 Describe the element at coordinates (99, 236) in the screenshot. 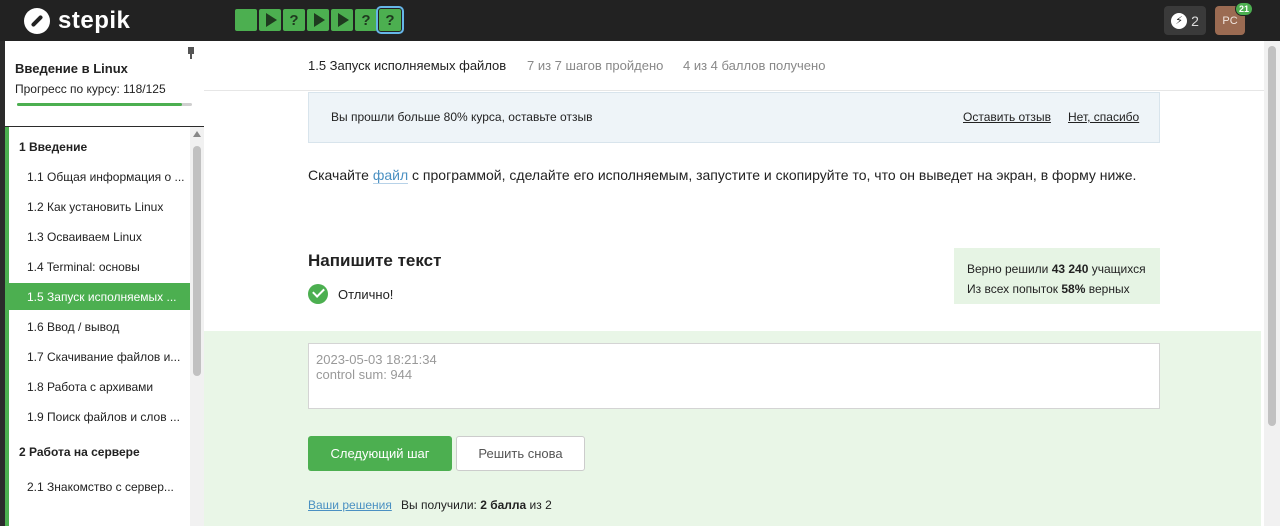

I see `toc-lesson: 1.3 Осваиваем Linux` at that location.